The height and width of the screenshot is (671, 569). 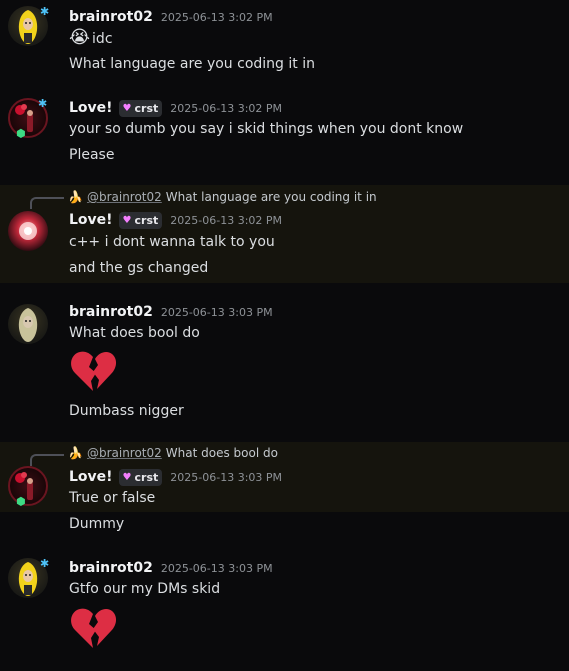 I want to click on message-text: Please, so click(x=92, y=155).